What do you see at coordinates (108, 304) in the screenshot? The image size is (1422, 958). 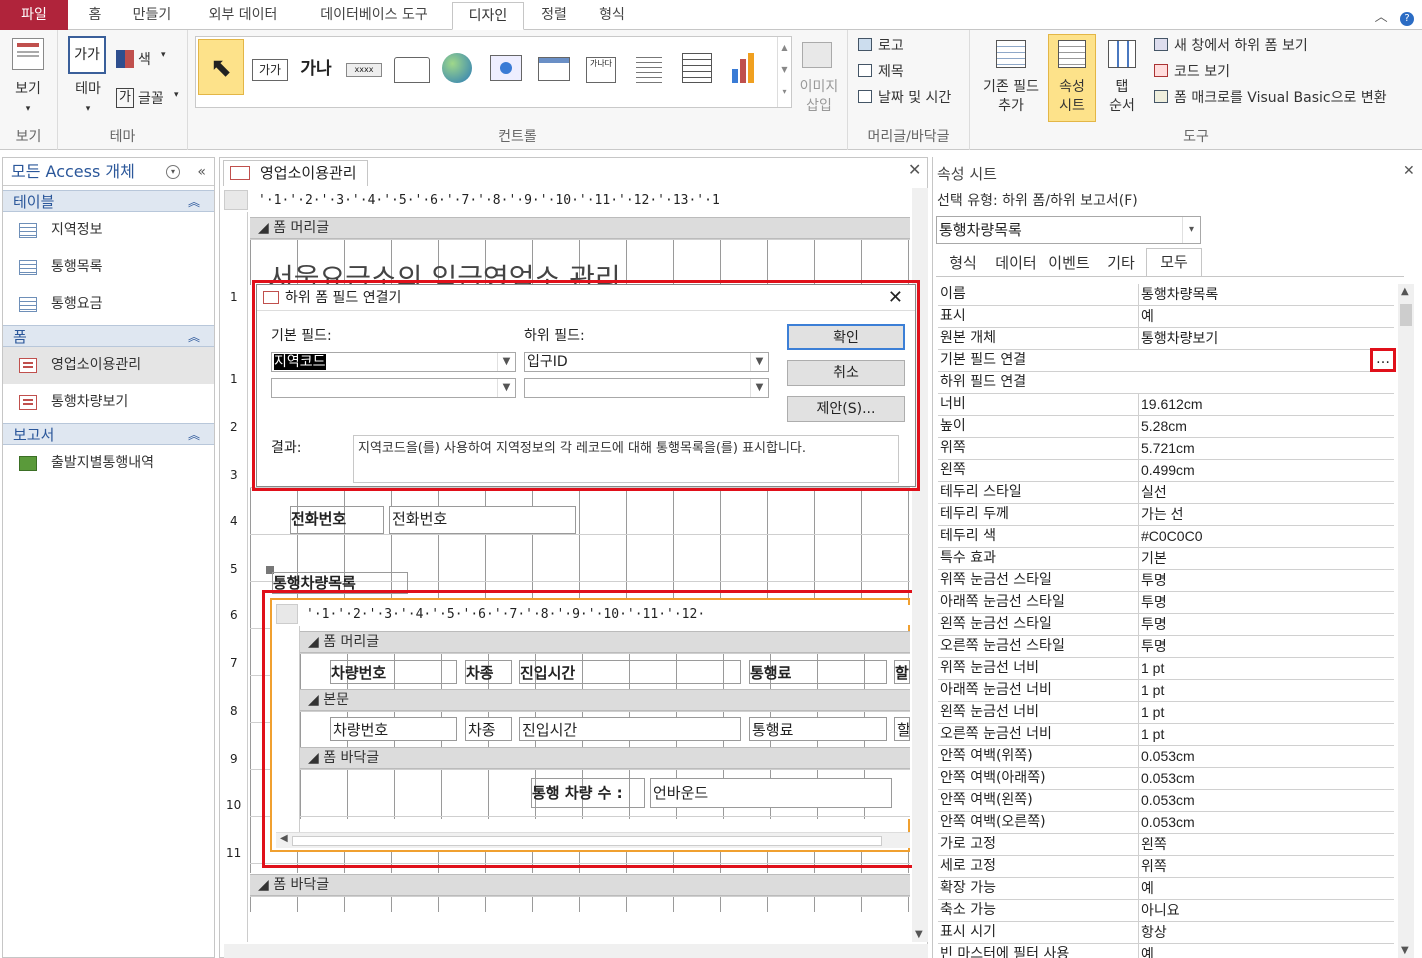 I see `nav-item-table: 통행요금` at bounding box center [108, 304].